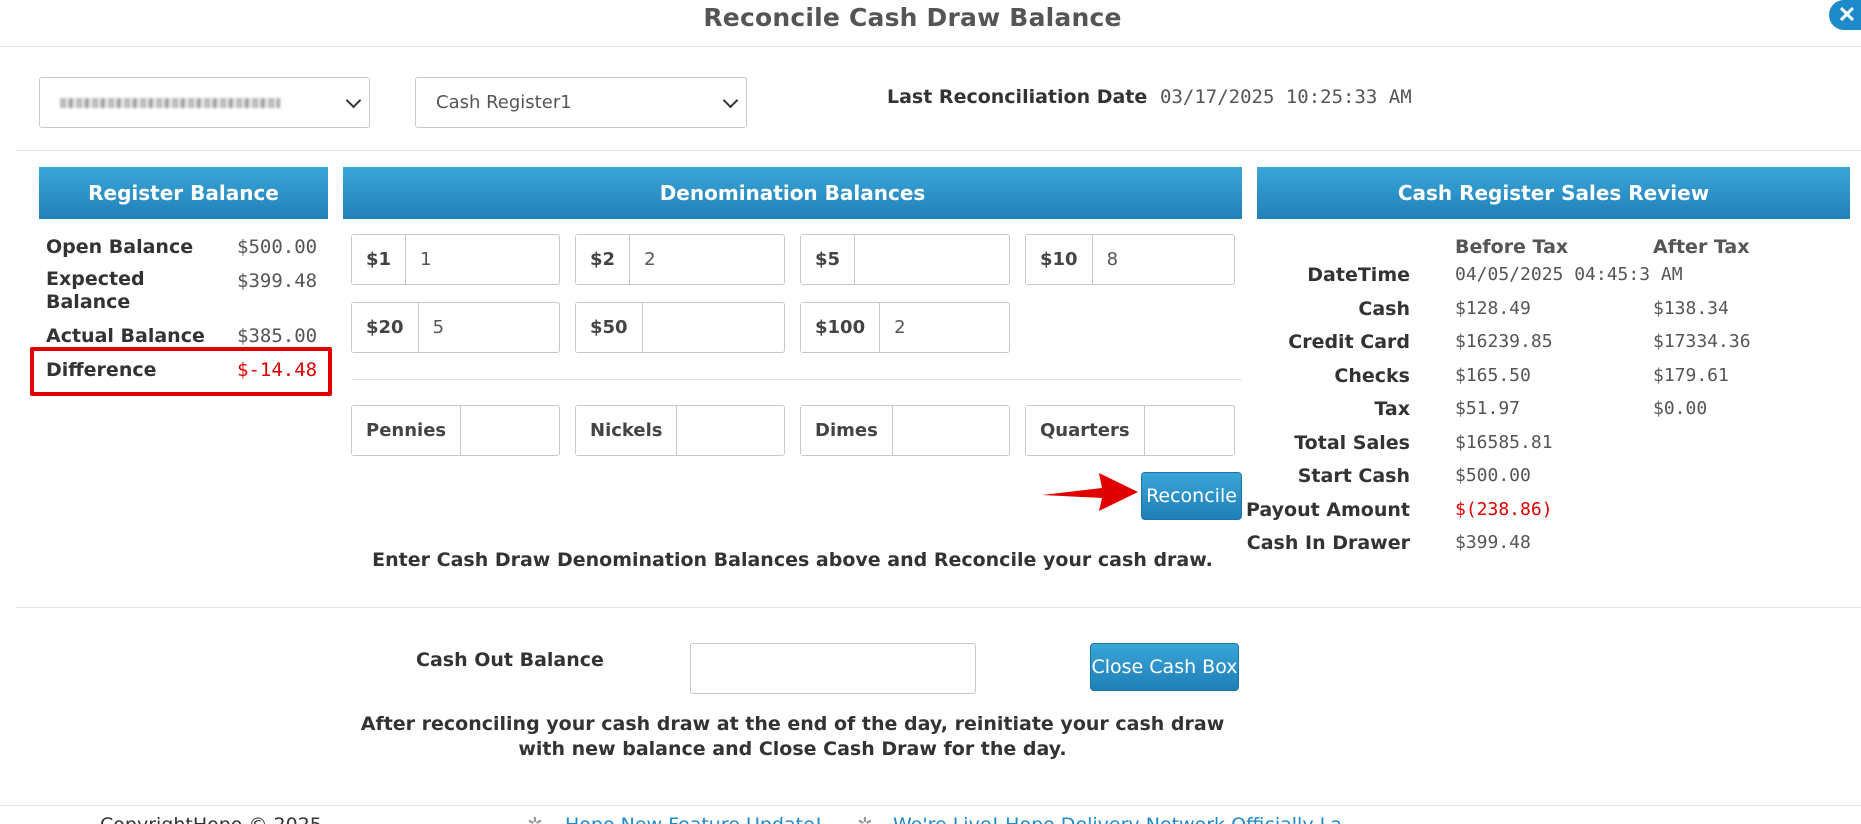 The image size is (1861, 824). What do you see at coordinates (1164, 667) in the screenshot?
I see `close-cash-box-button: Close Cash Box` at bounding box center [1164, 667].